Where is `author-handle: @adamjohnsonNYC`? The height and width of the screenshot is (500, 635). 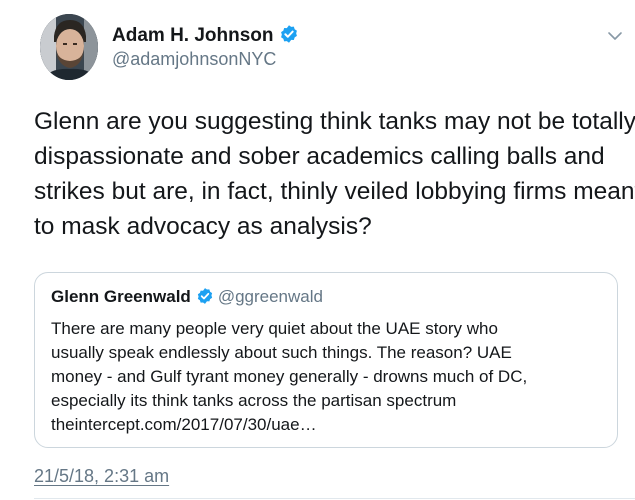
author-handle: @adamjohnsonNYC is located at coordinates (194, 59).